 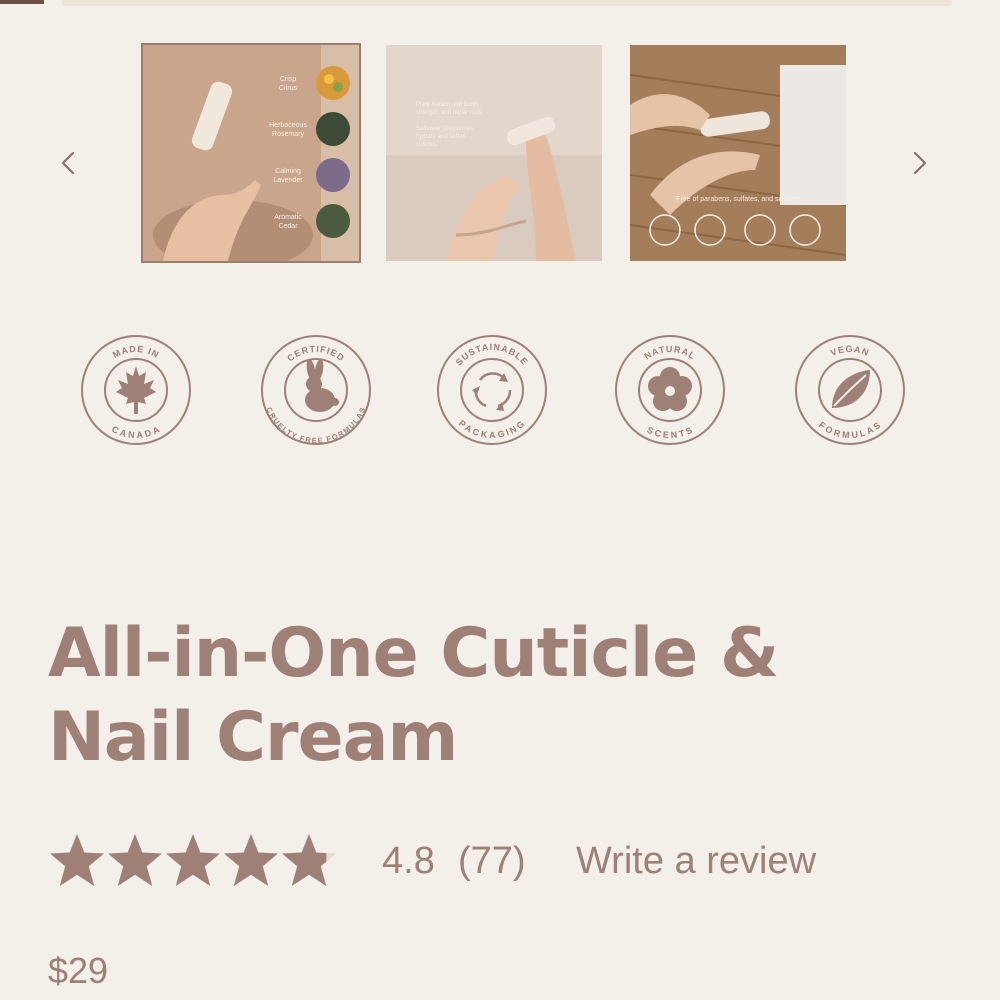 I want to click on badge-bottom-text: FORMULAS, so click(x=849, y=430).